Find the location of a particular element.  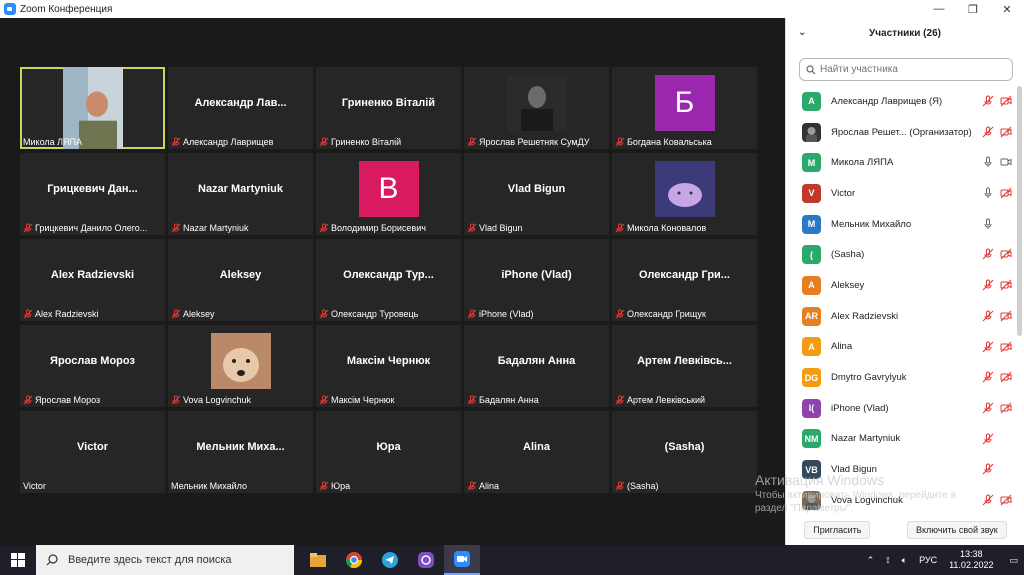

video-tile: Олександр Тур... Олександр Туровець is located at coordinates (388, 280).